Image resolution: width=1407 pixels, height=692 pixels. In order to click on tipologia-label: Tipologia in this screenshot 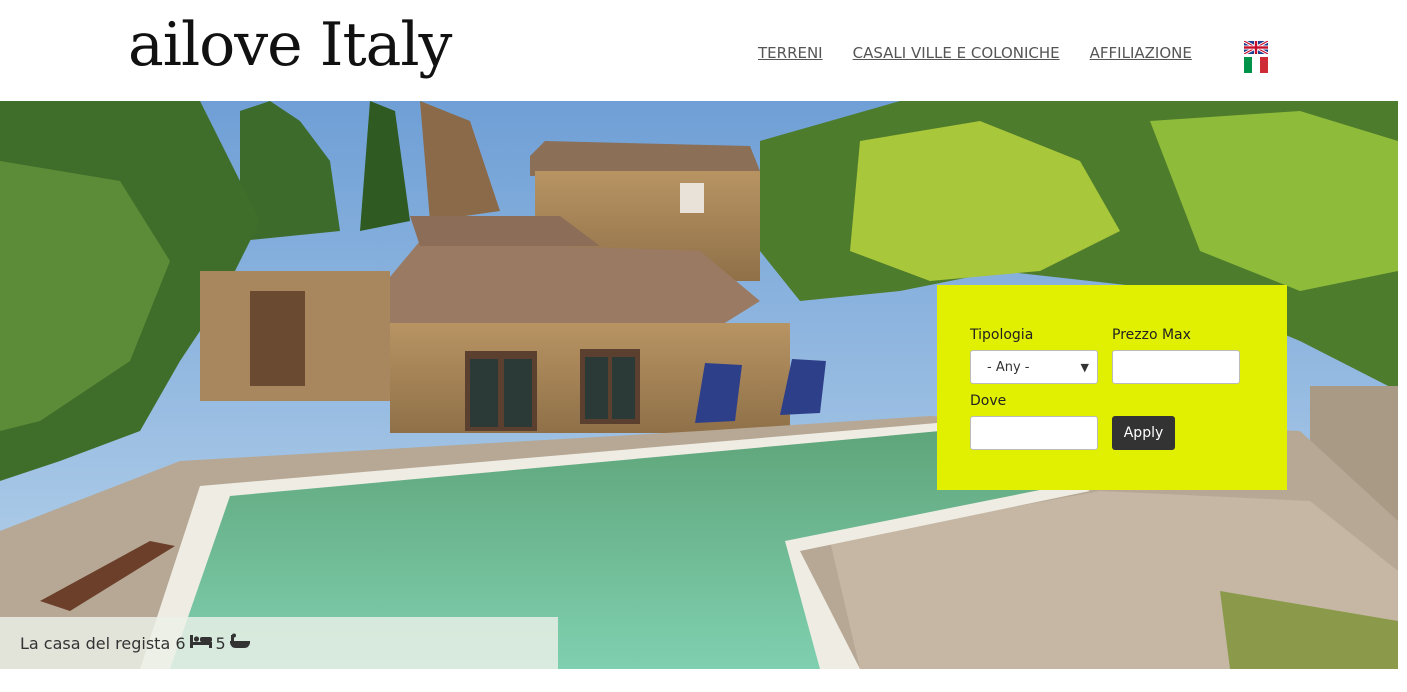, I will do `click(1002, 335)`.